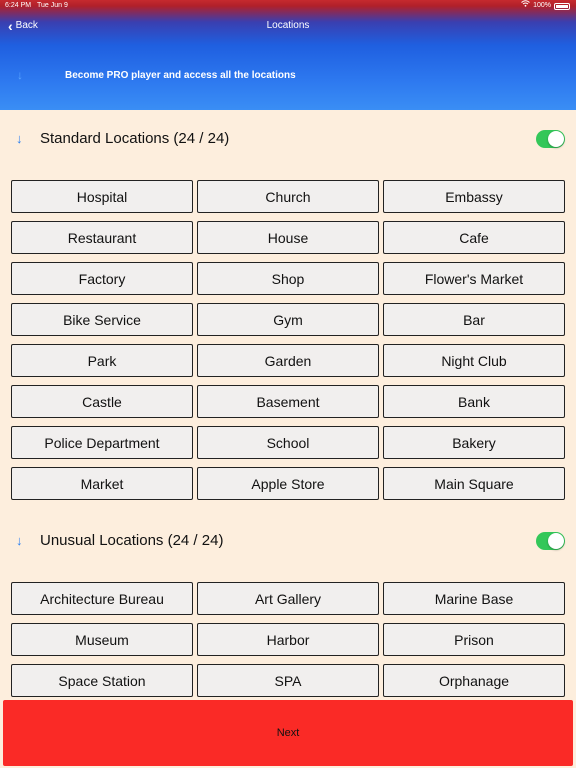  What do you see at coordinates (474, 237) in the screenshot?
I see `location-button: Cafe` at bounding box center [474, 237].